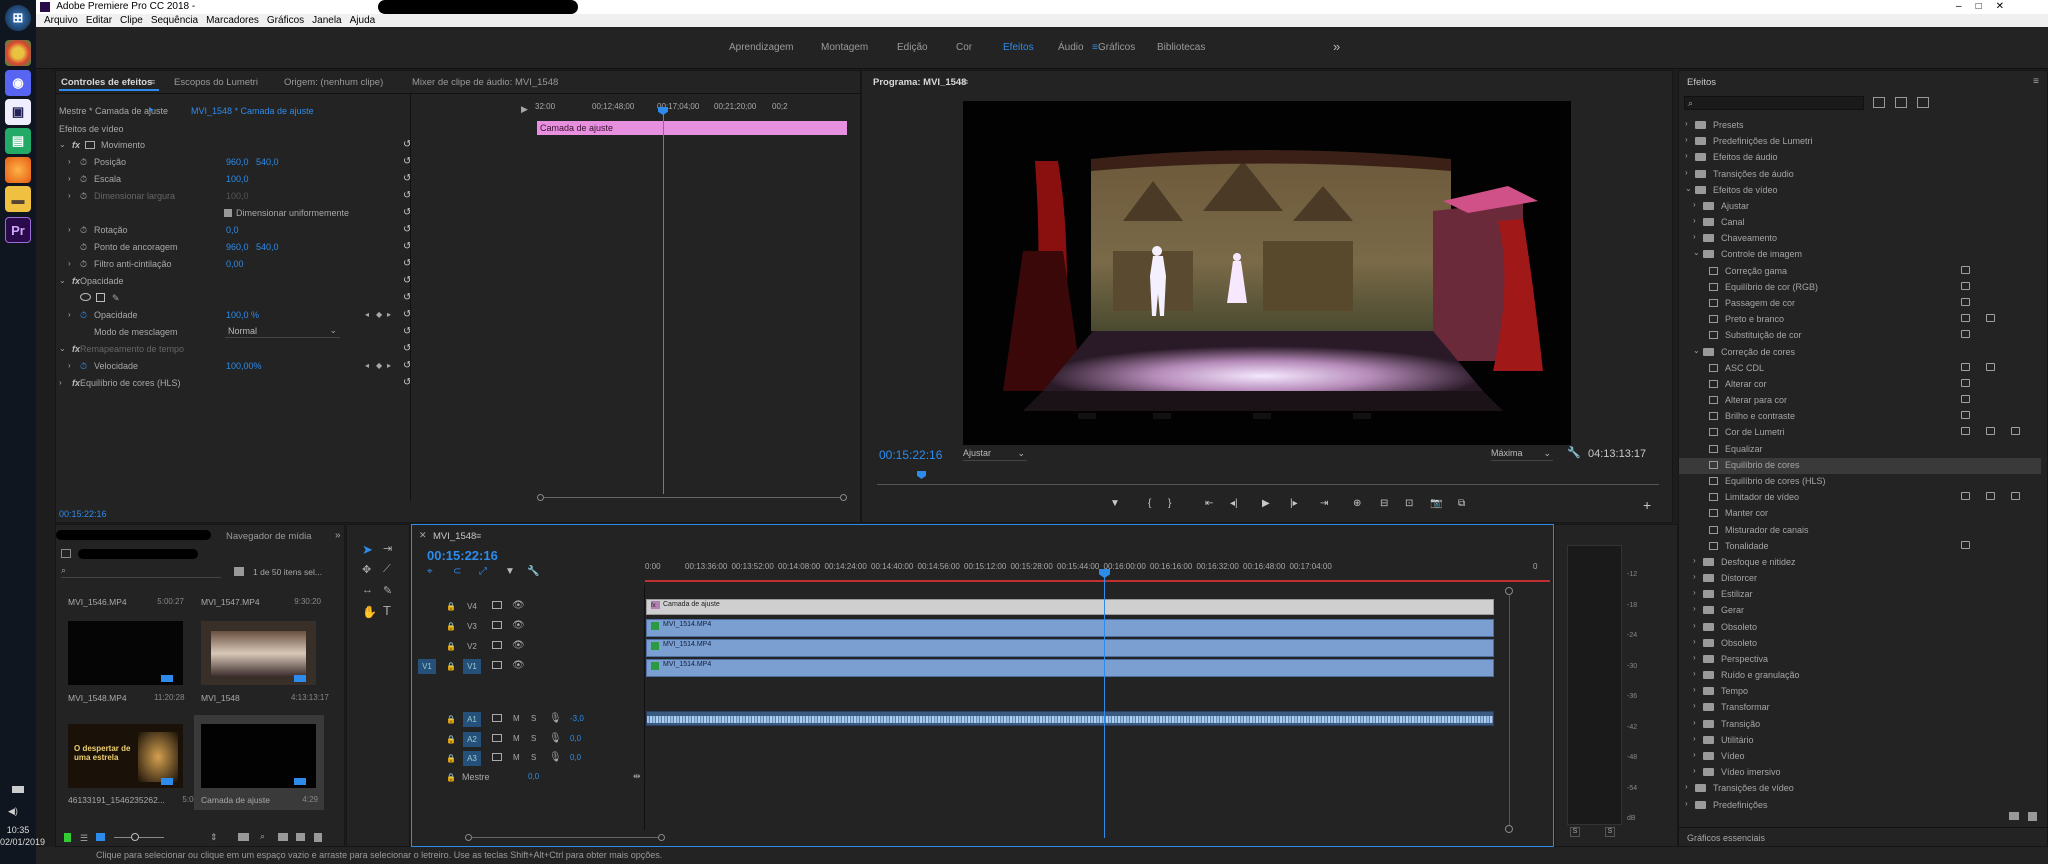 Image resolution: width=2048 pixels, height=864 pixels. I want to click on effect-item: Cor de Lumetri, so click(1860, 433).